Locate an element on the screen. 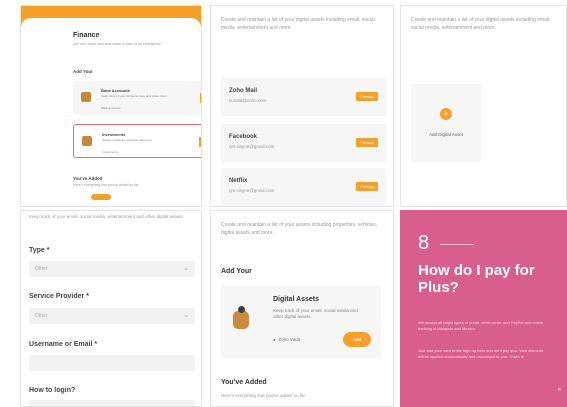  faq-question: How do I pay for Plus? is located at coordinates (476, 279).